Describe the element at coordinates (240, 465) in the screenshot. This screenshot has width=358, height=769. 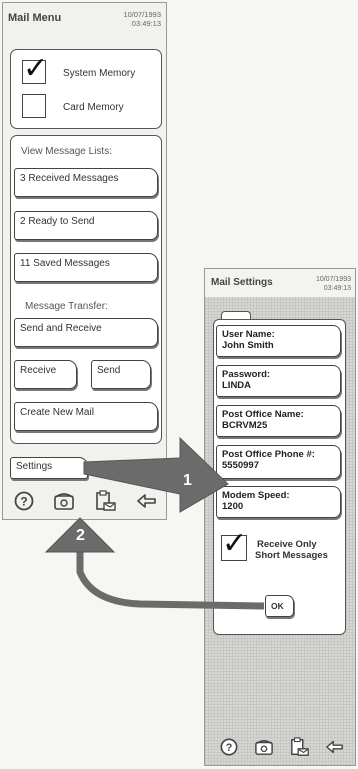
I see `post-office-phone-value: 5550997` at that location.